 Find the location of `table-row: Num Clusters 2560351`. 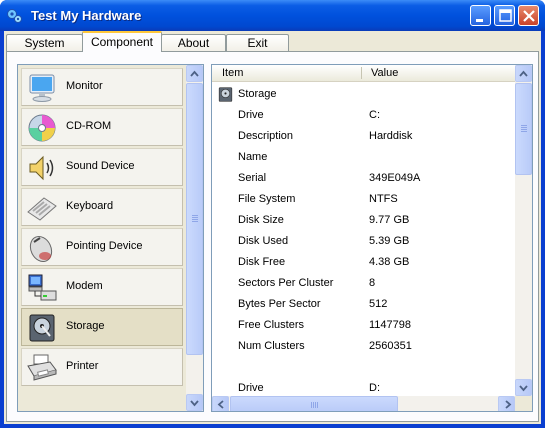

table-row: Num Clusters 2560351 is located at coordinates (363, 346).